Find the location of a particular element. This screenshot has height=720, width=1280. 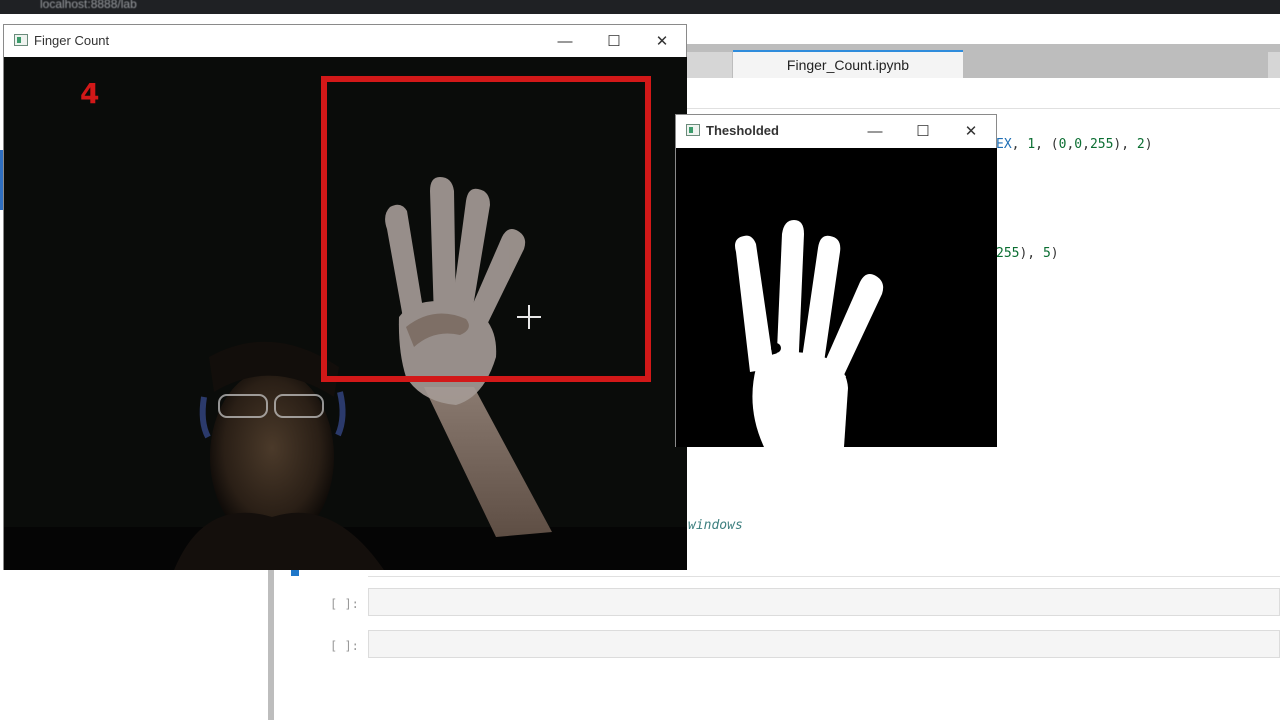

browser-top-bar: localhost:8888/lab is located at coordinates (640, 7).